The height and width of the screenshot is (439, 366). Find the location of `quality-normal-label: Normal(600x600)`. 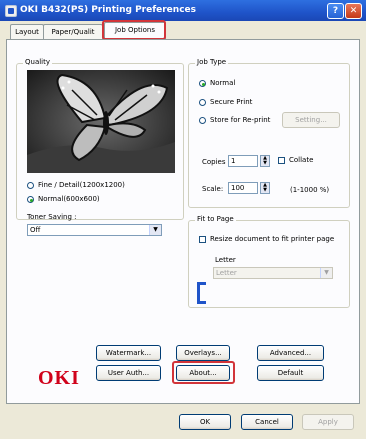

quality-normal-label: Normal(600x600) is located at coordinates (69, 199).